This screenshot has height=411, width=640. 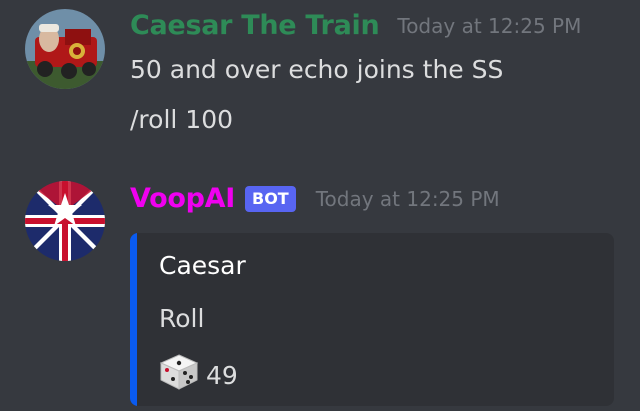 I want to click on dice-icon, so click(x=179, y=375).